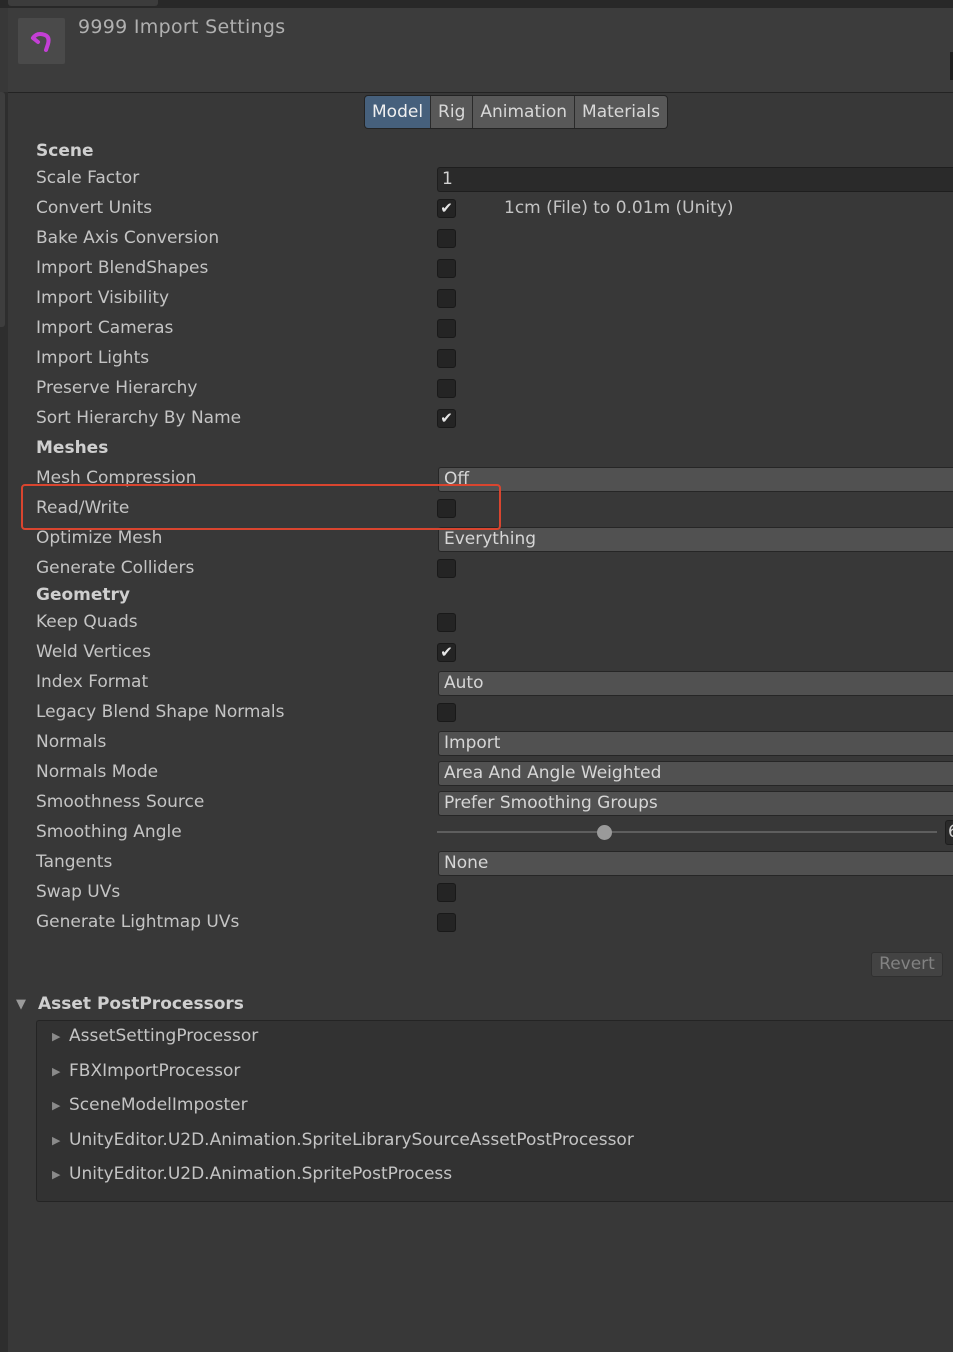 This screenshot has width=953, height=1352. Describe the element at coordinates (41, 41) in the screenshot. I see `fbx-asset-icon` at that location.